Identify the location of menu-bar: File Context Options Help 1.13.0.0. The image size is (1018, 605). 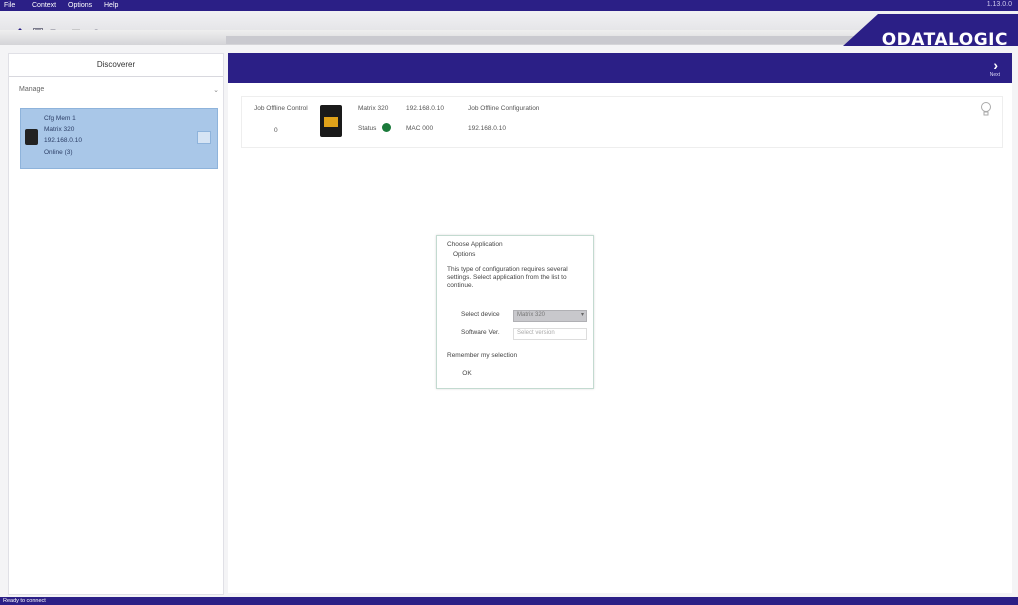
(509, 5).